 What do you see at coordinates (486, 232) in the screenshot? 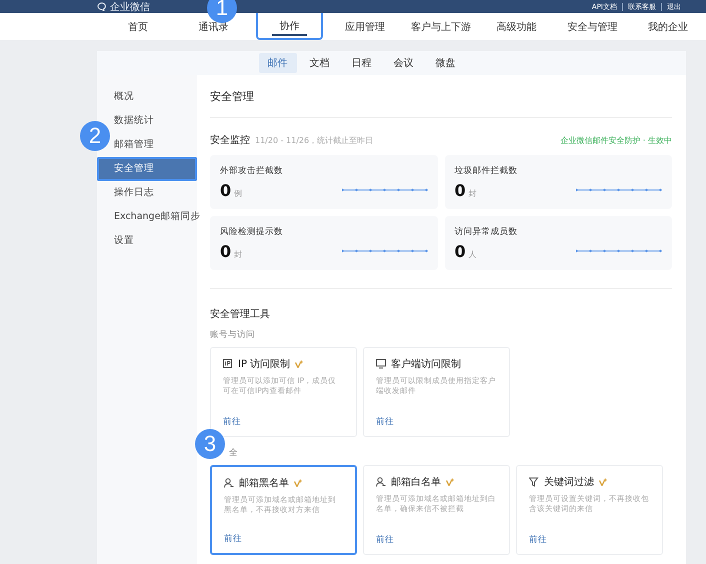
I see `stat-label: 访问异常成员数` at bounding box center [486, 232].